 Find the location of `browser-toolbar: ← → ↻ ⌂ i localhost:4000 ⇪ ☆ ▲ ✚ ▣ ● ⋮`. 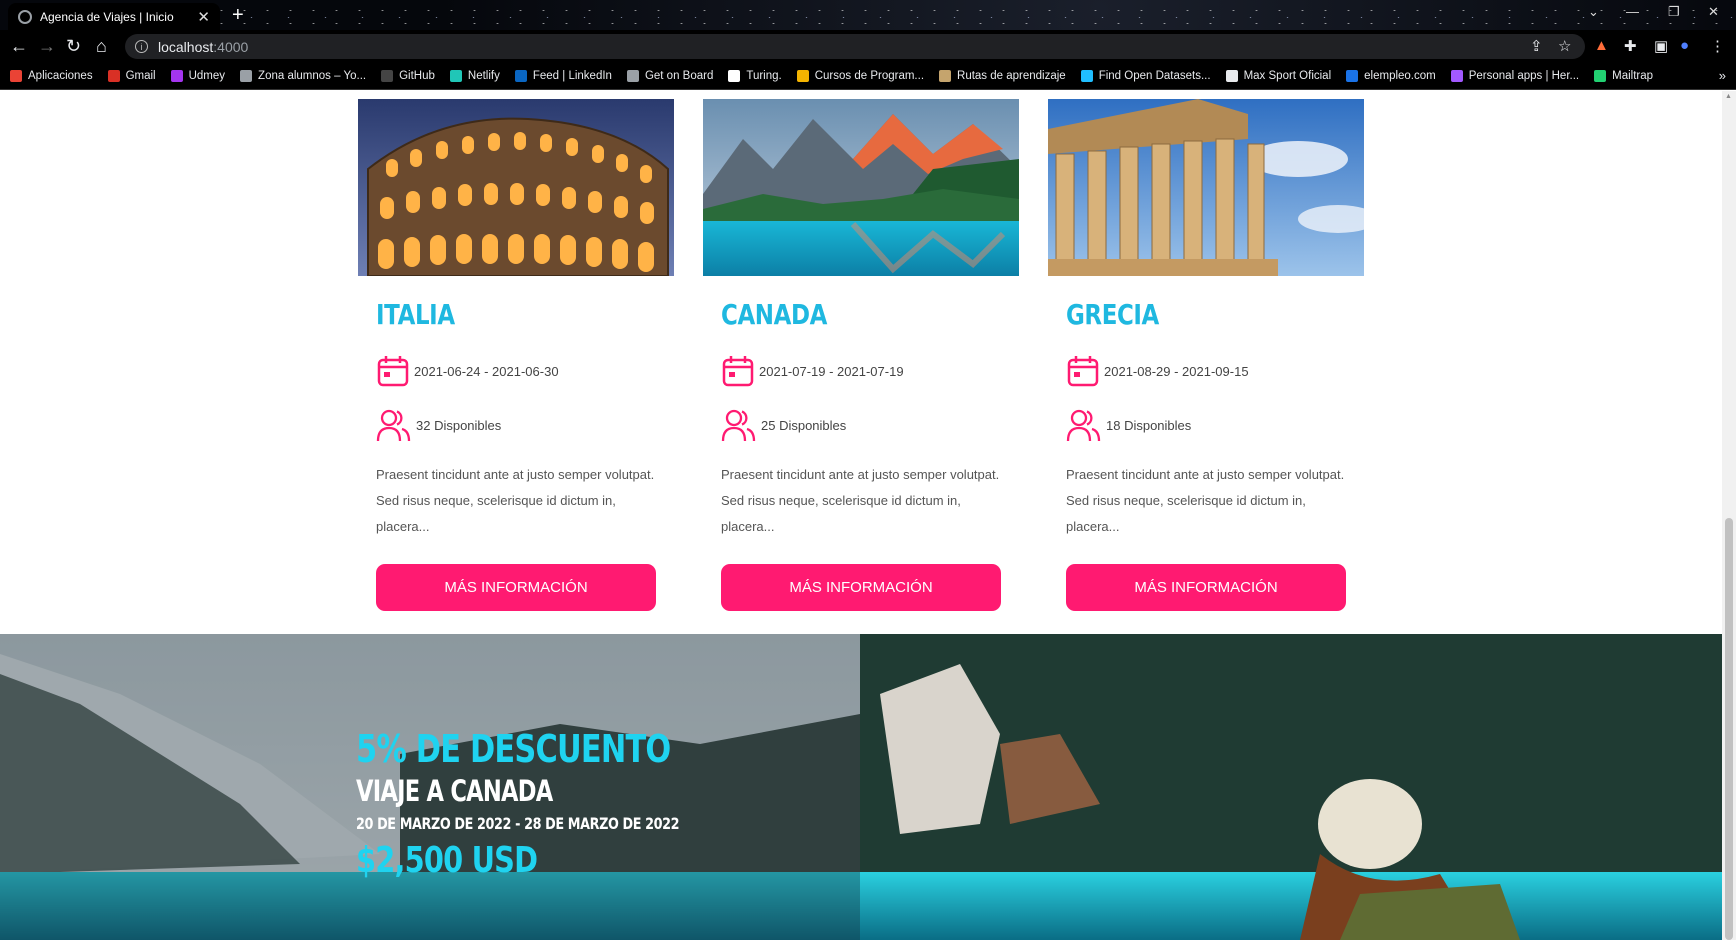

browser-toolbar: ← → ↻ ⌂ i localhost:4000 ⇪ ☆ ▲ ✚ ▣ ● ⋮ is located at coordinates (868, 46).